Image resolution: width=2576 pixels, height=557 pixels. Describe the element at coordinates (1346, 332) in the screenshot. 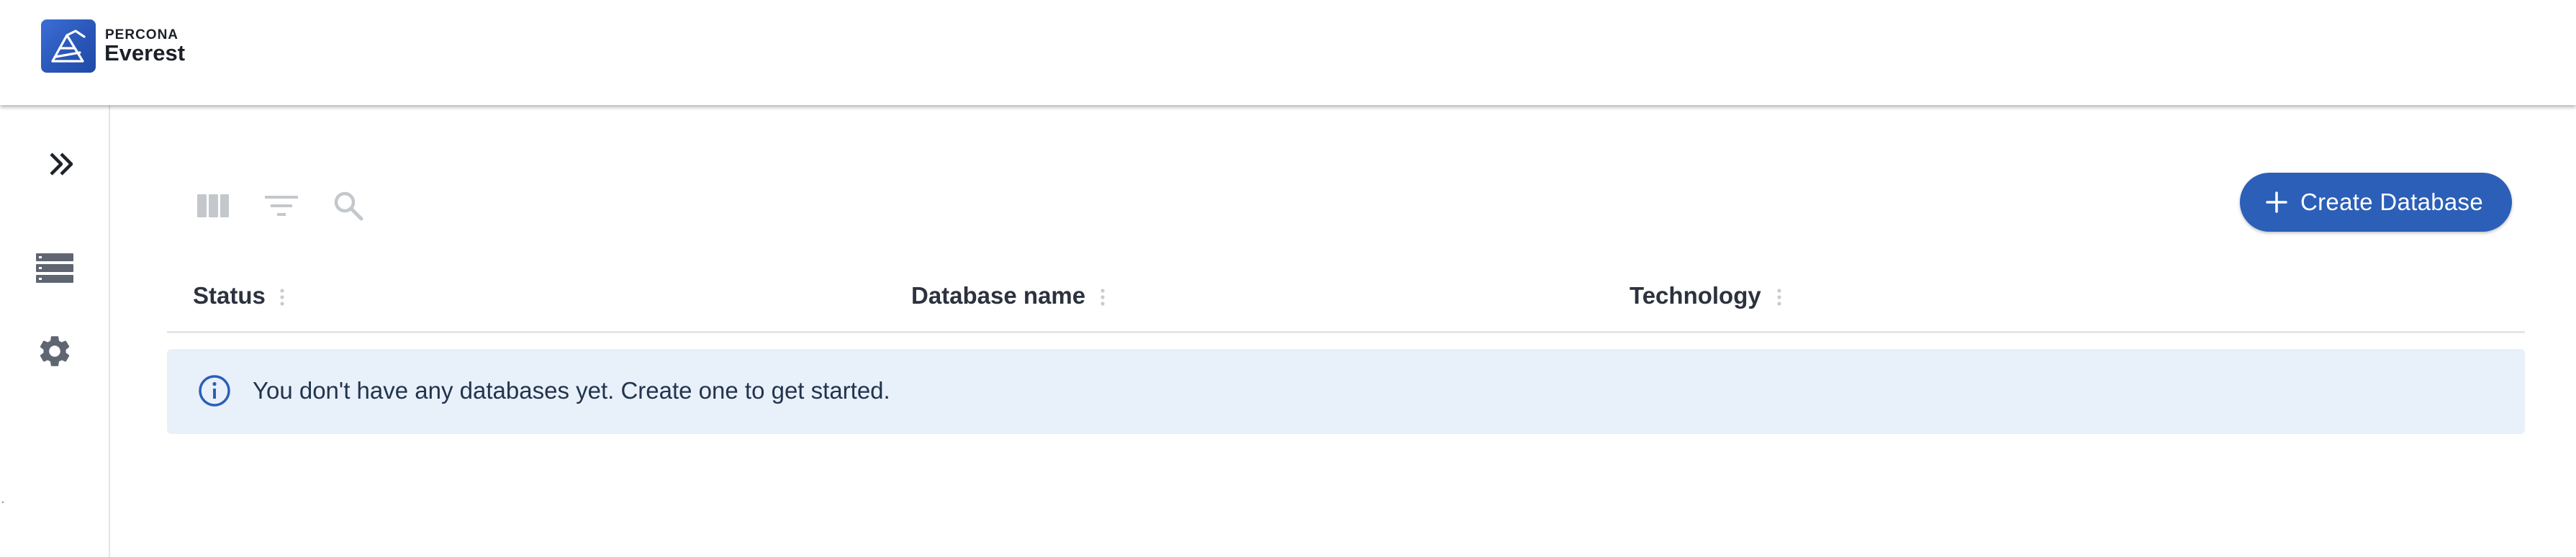

I see `table-header-divider` at that location.